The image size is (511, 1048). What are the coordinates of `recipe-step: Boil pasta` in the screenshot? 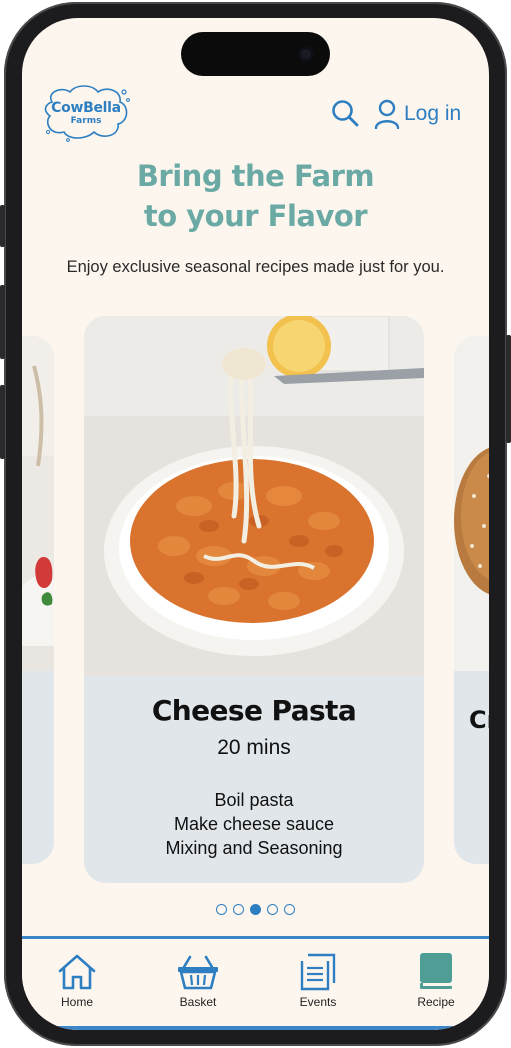 It's located at (254, 800).